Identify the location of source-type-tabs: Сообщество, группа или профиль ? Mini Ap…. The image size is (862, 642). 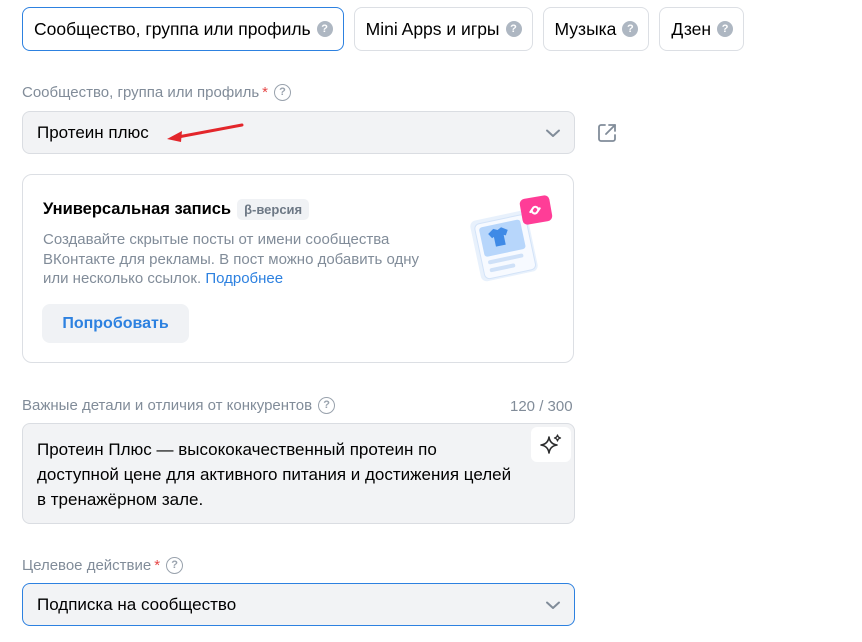
(383, 29).